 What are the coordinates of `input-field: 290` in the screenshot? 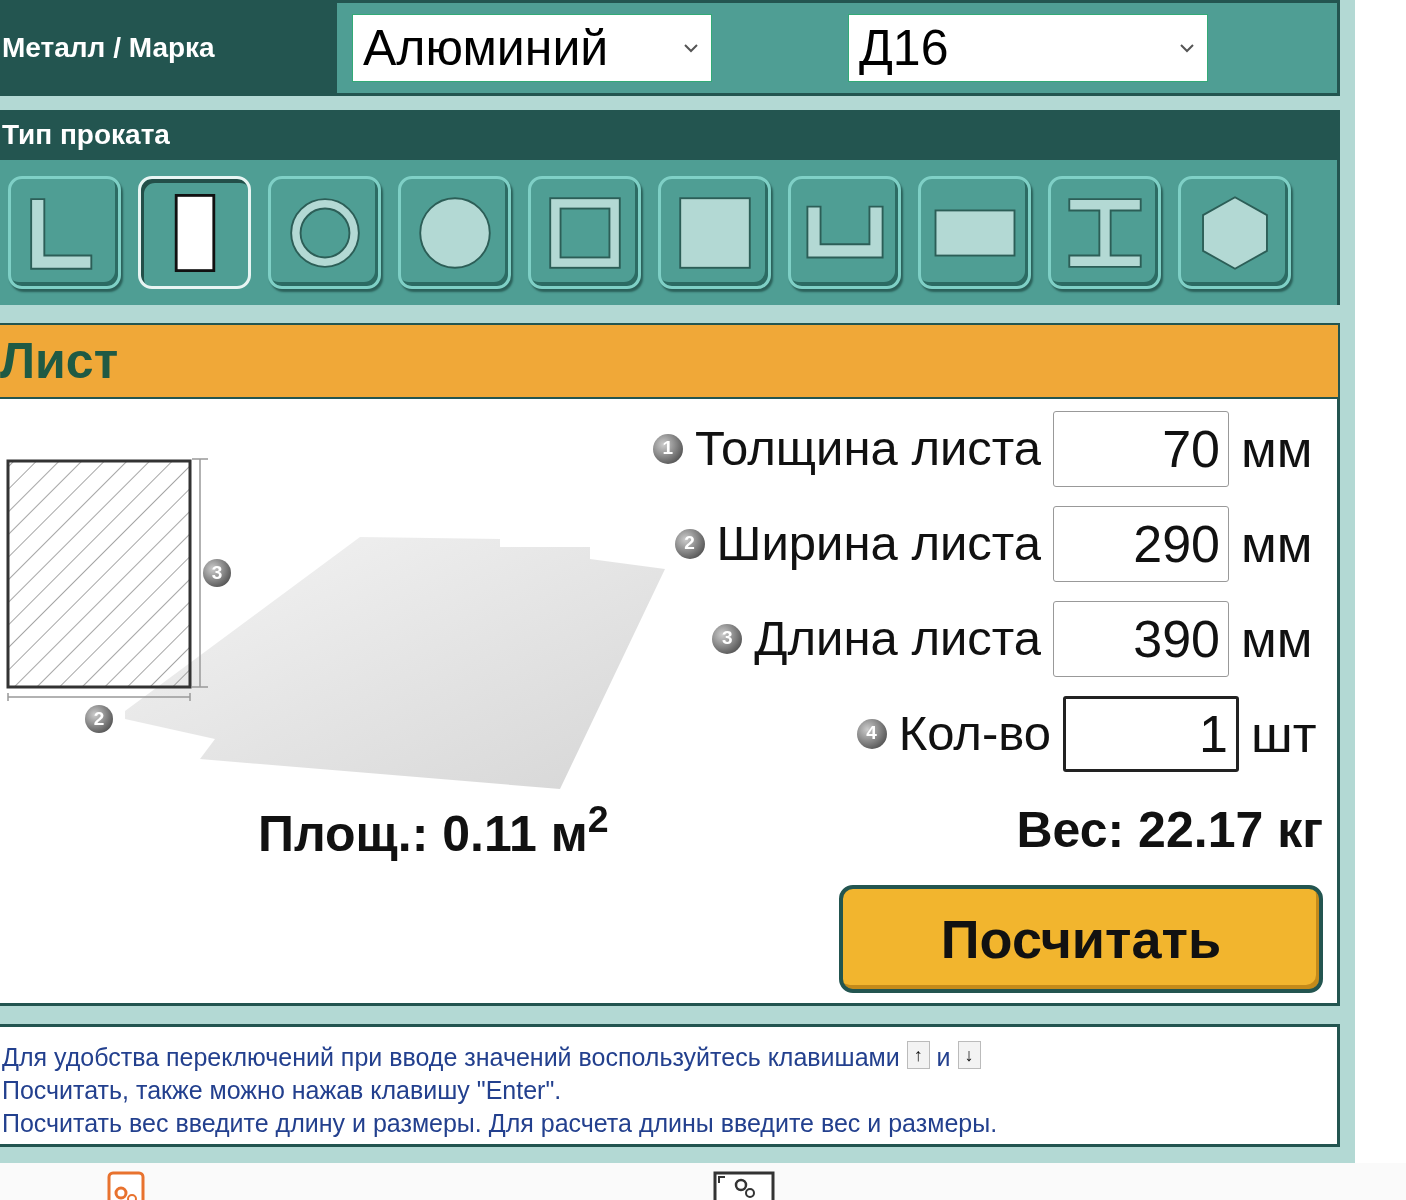 It's located at (1141, 543).